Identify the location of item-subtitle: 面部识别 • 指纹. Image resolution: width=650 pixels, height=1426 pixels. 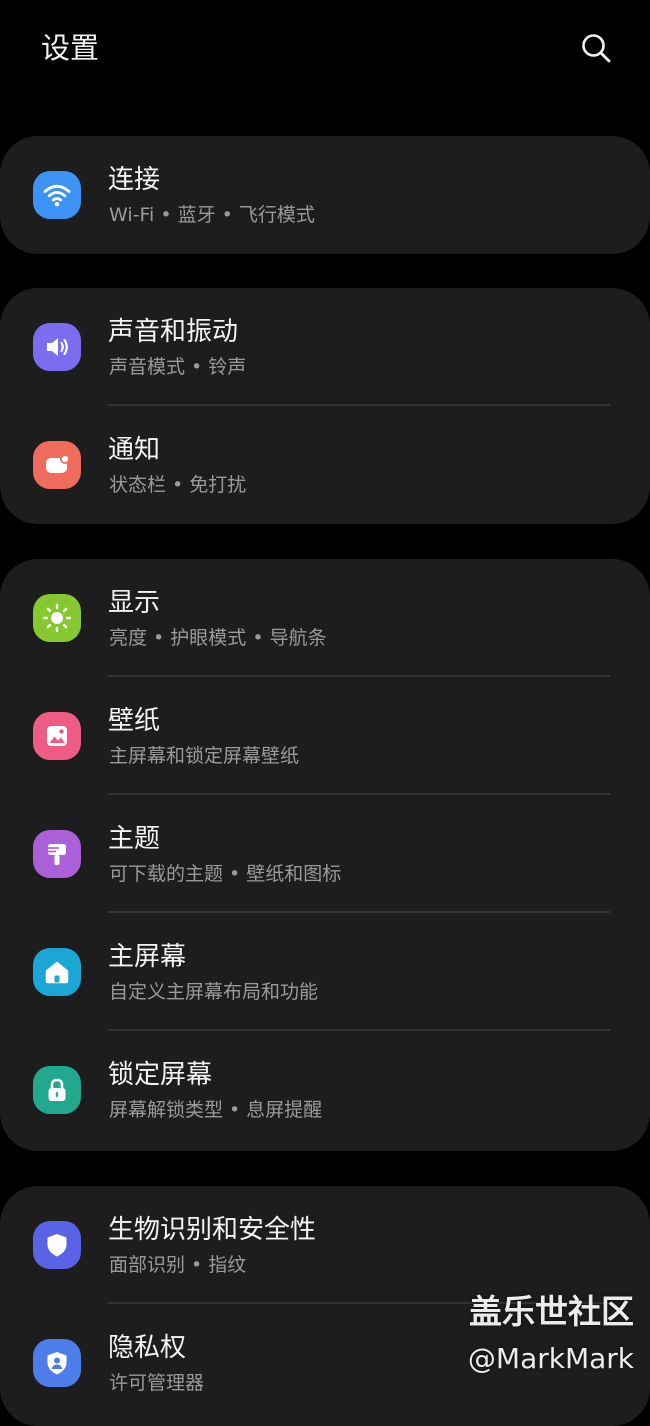
(178, 1265).